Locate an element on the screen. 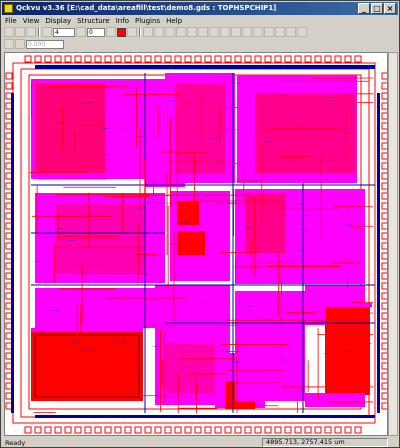 The image size is (400, 448). menu-plugins: Plugins is located at coordinates (147, 21).